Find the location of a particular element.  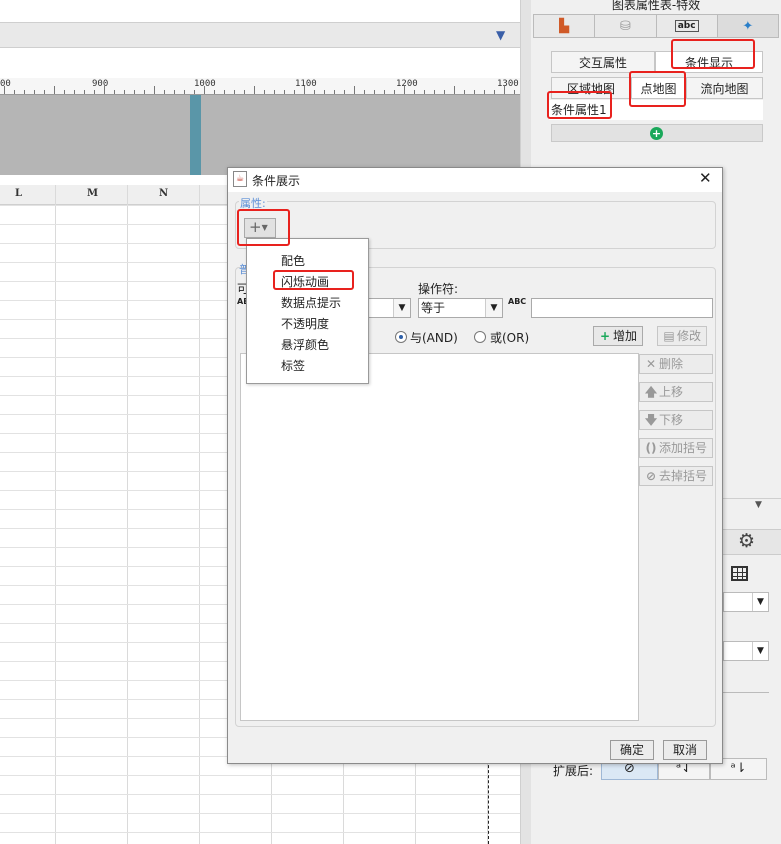

dialog-title: 条件展示 is located at coordinates (276, 181).